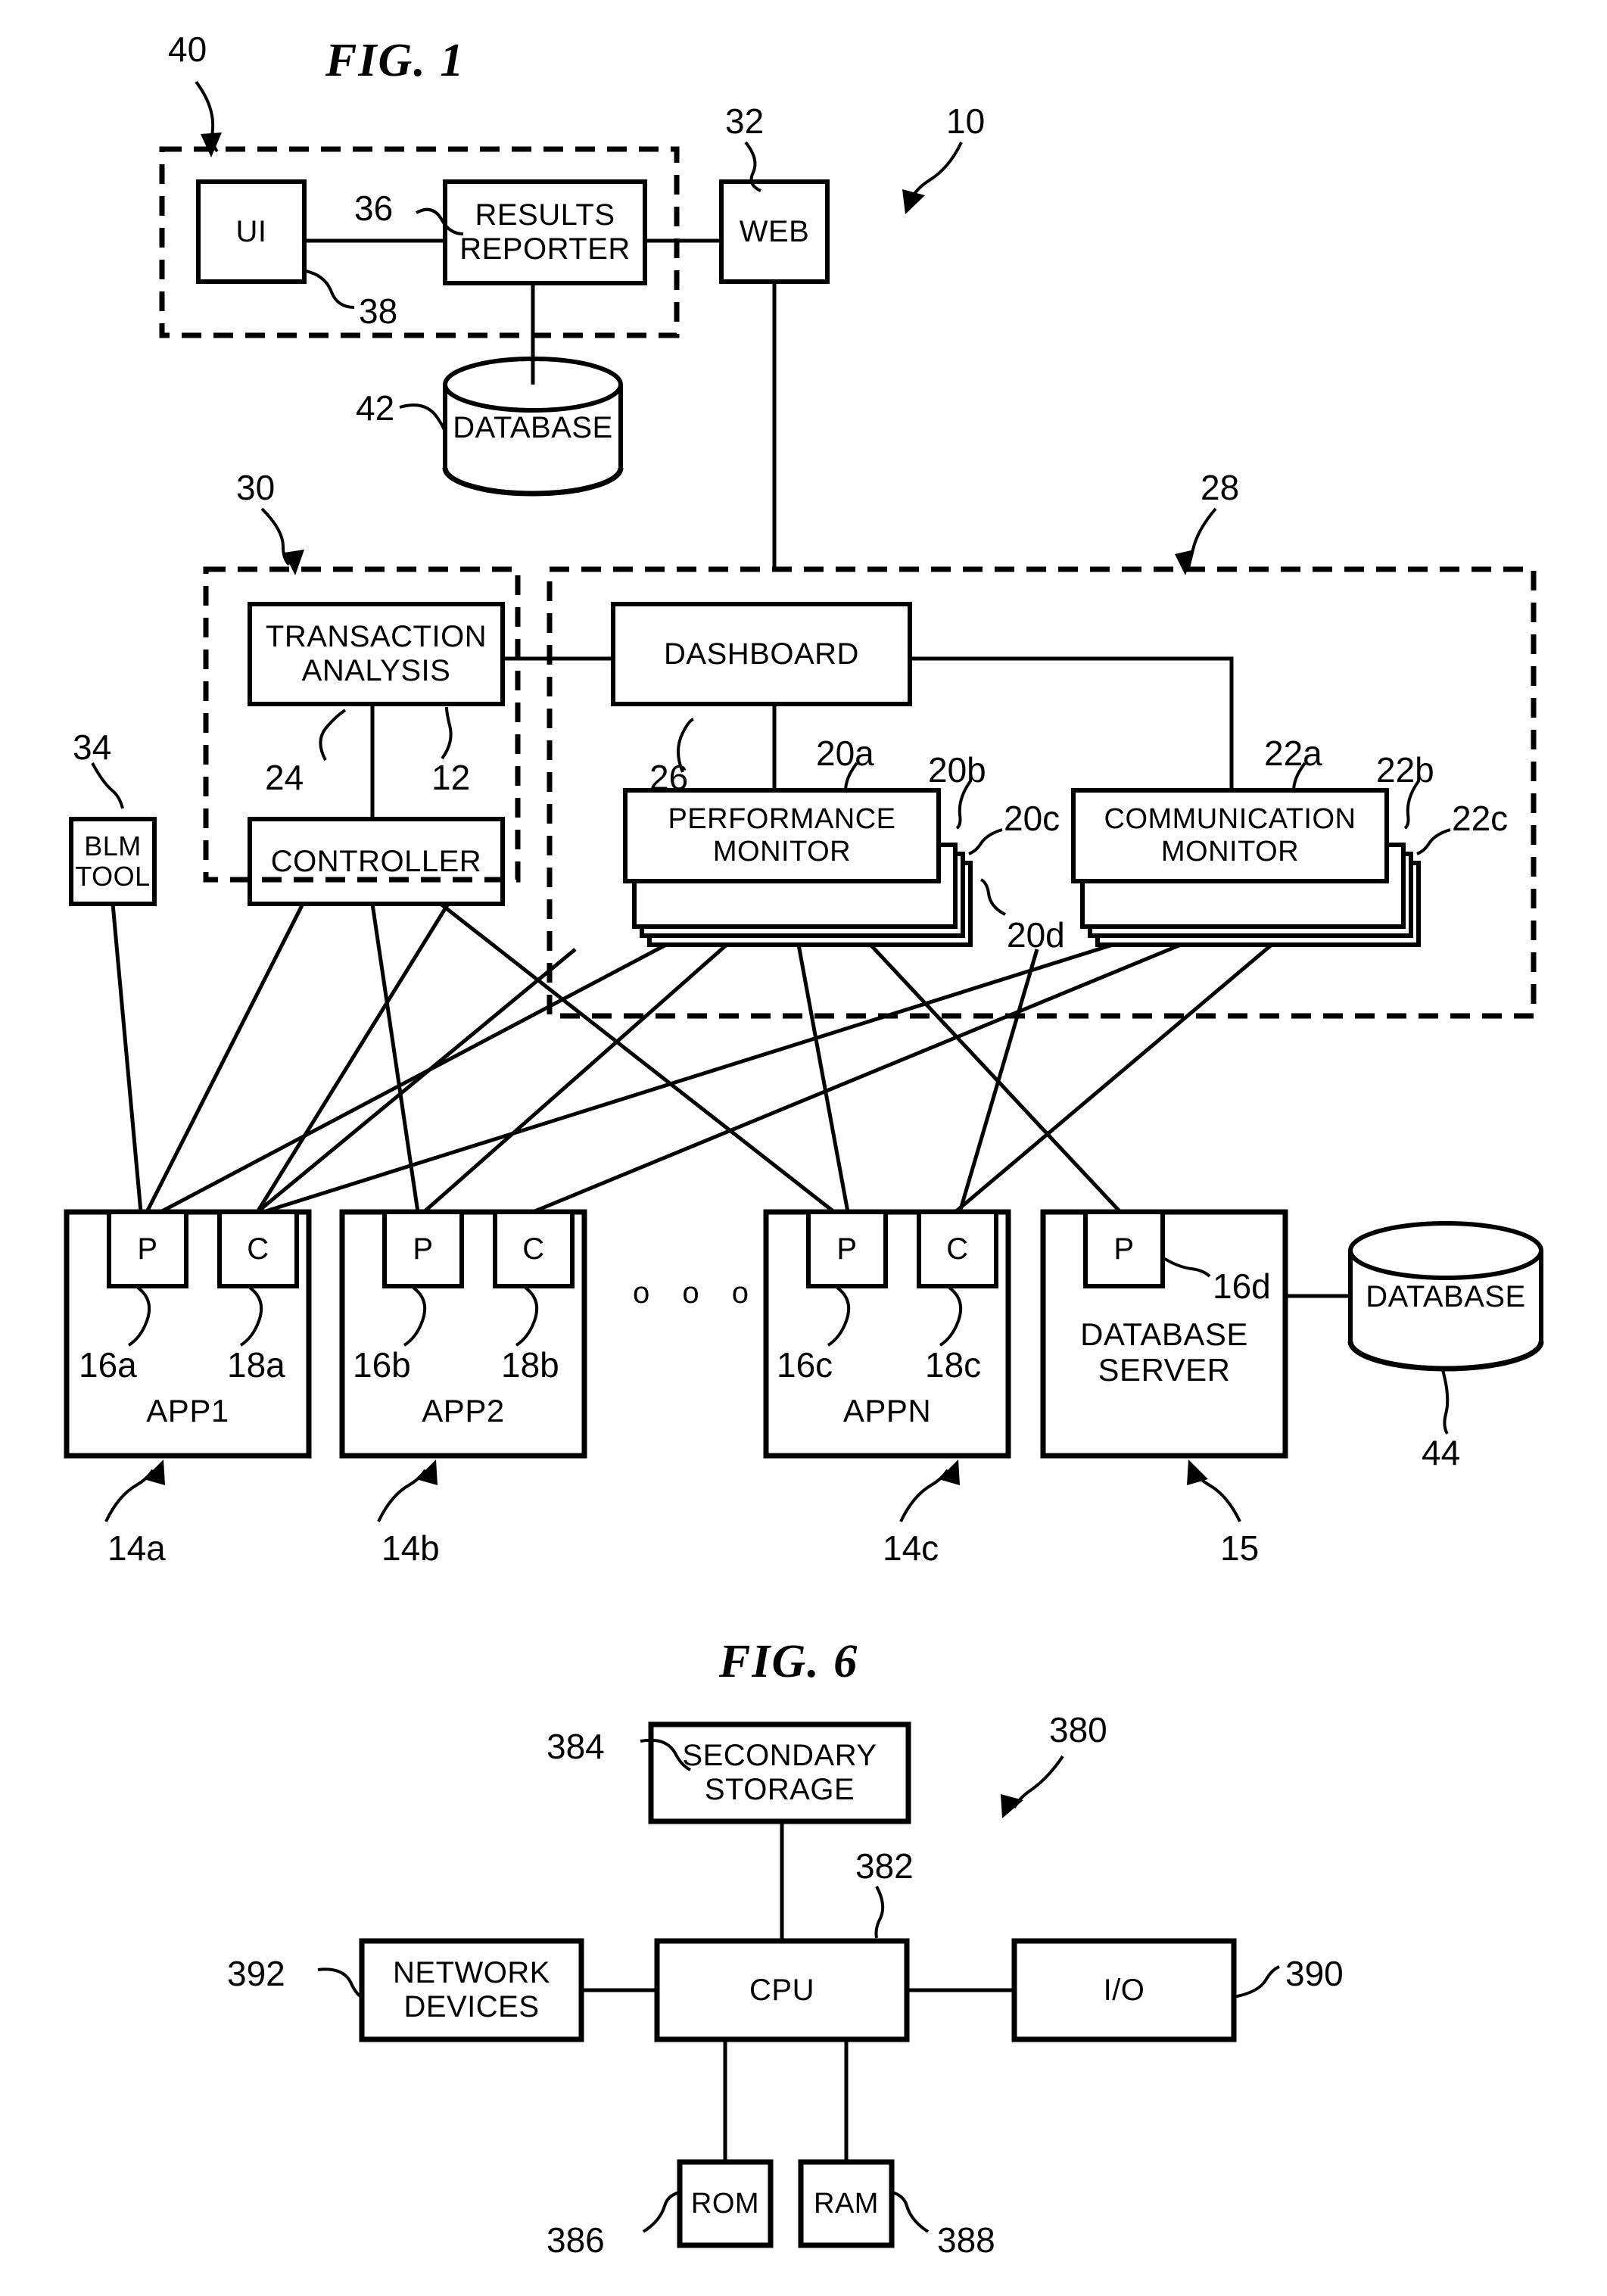  What do you see at coordinates (575, 1078) in the screenshot?
I see `link-perf-app2p` at bounding box center [575, 1078].